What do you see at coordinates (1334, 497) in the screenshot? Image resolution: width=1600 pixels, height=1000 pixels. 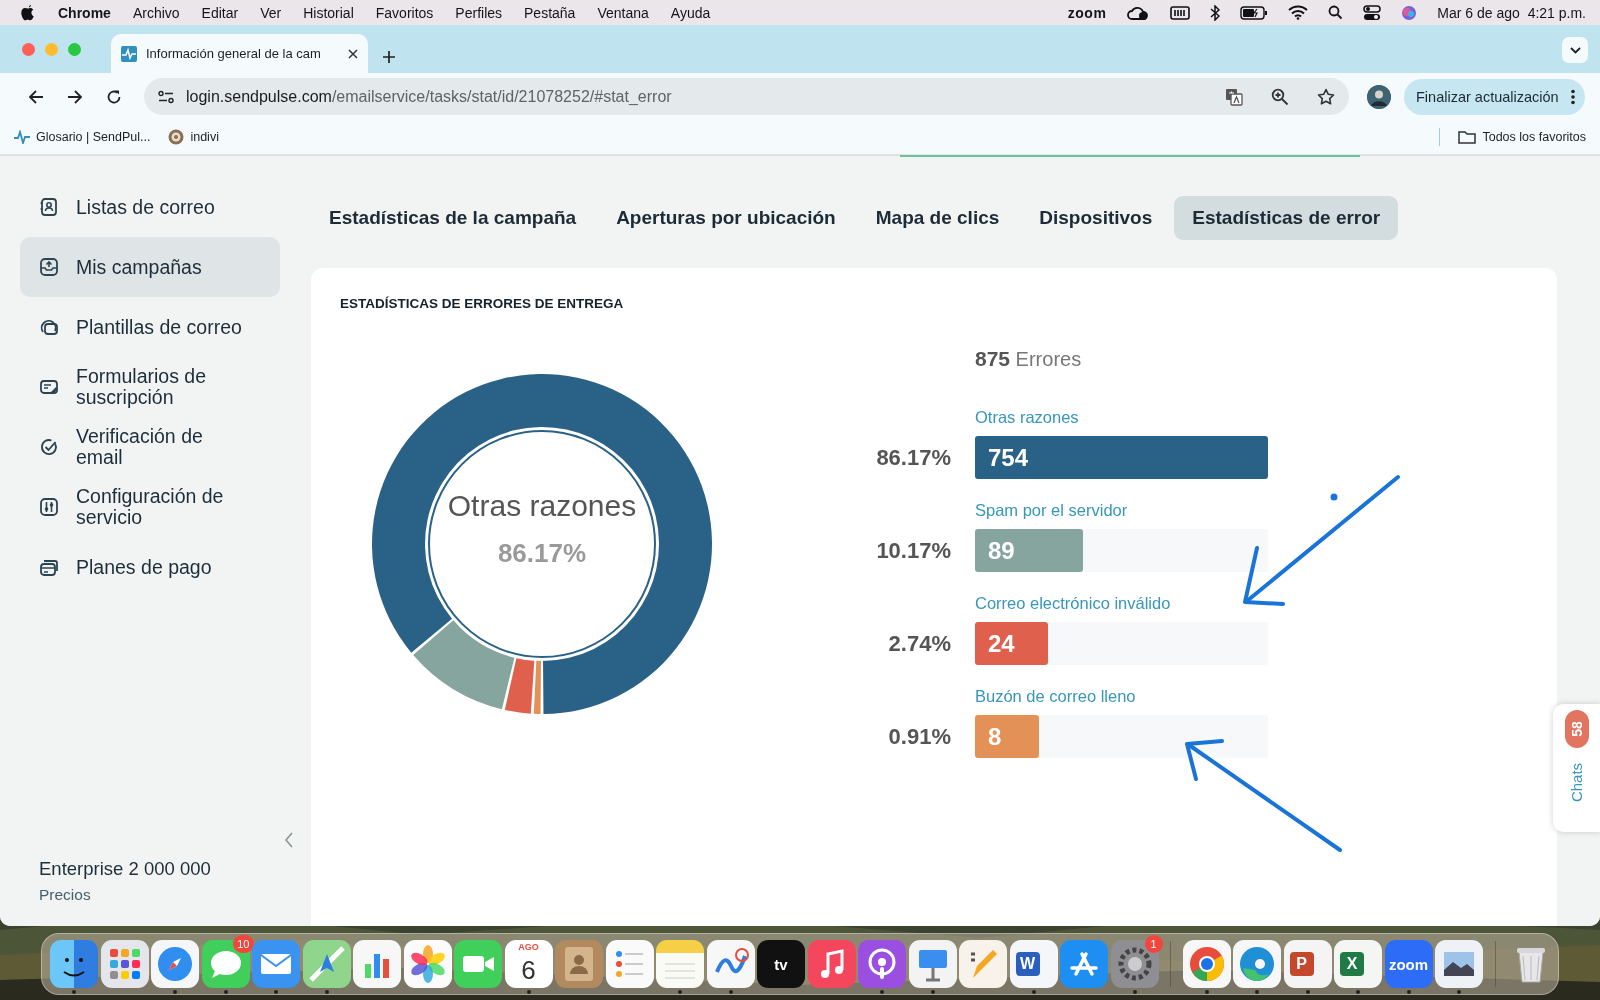 I see `dot-mark` at bounding box center [1334, 497].